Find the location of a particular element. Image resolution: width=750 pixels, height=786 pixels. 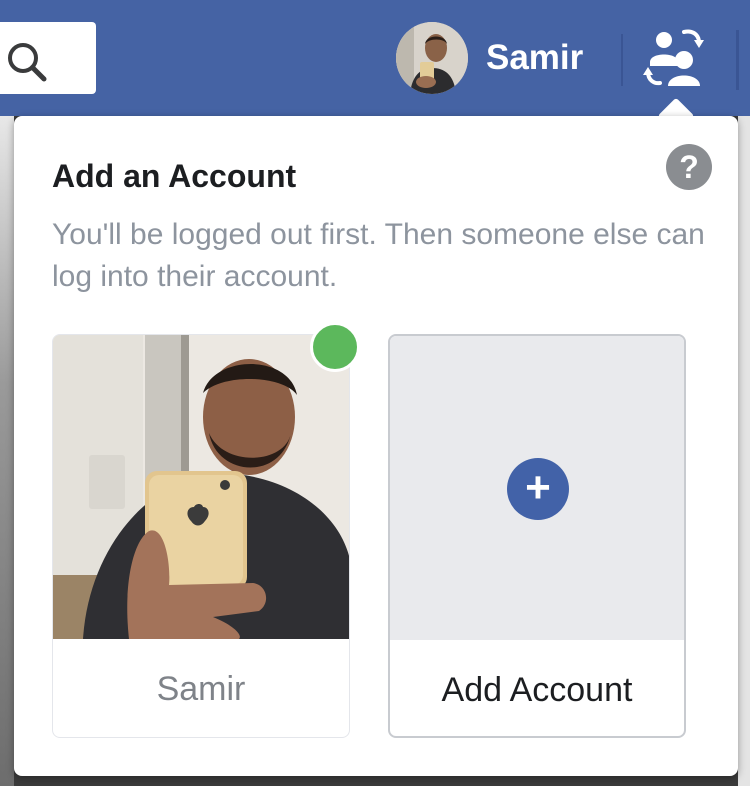

account-name: Samir is located at coordinates (201, 688).